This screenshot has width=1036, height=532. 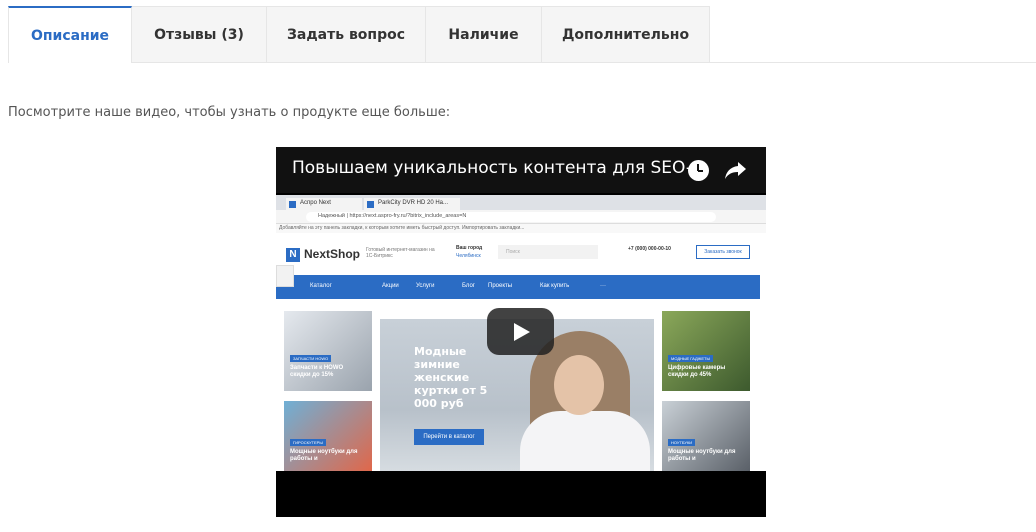 I want to click on video-bottom-bar, so click(x=521, y=494).